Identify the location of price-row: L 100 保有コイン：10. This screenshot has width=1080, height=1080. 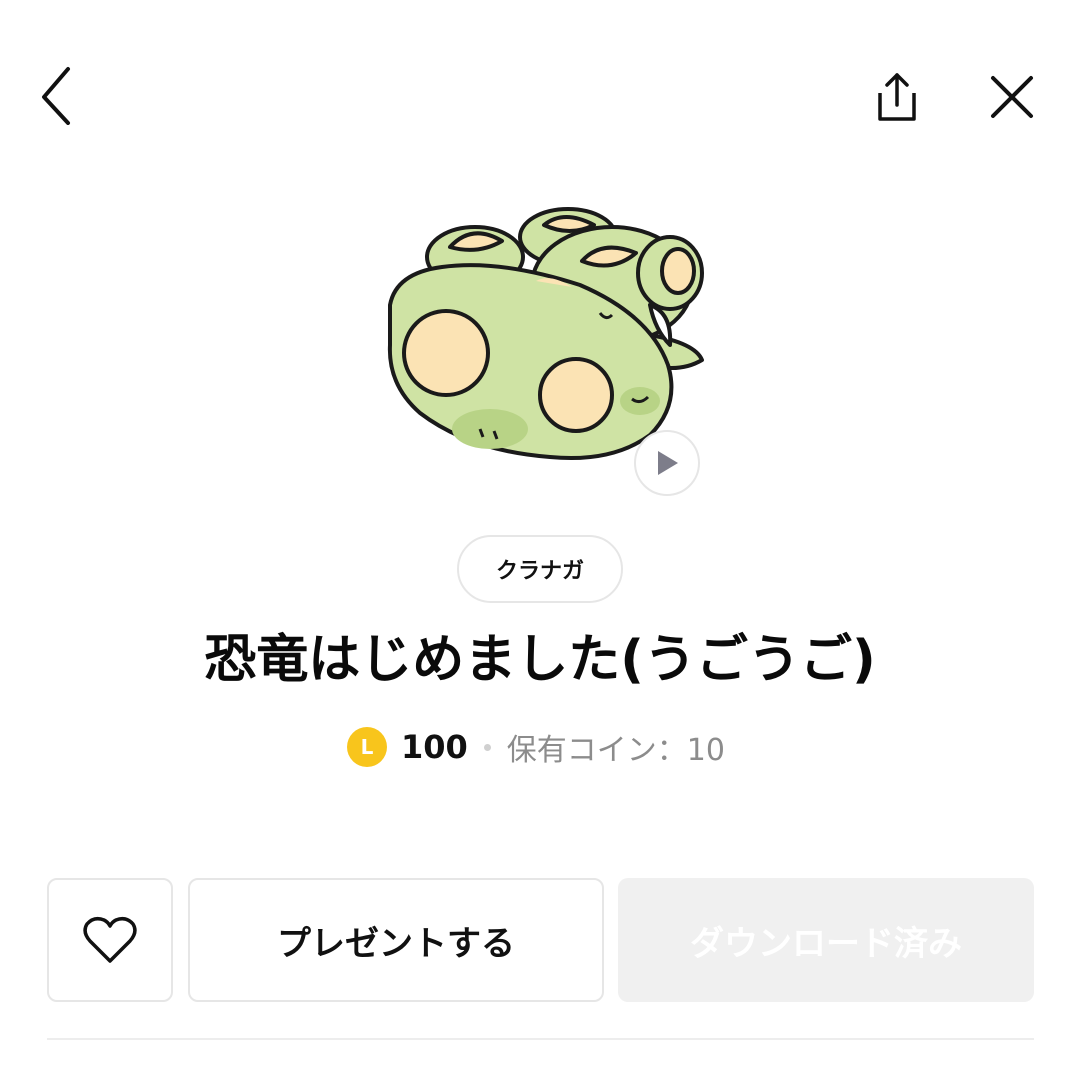
(540, 747).